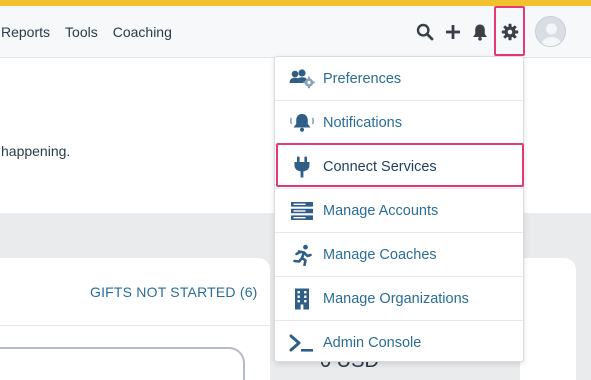 This screenshot has width=591, height=380. What do you see at coordinates (425, 32) in the screenshot?
I see `search-icon` at bounding box center [425, 32].